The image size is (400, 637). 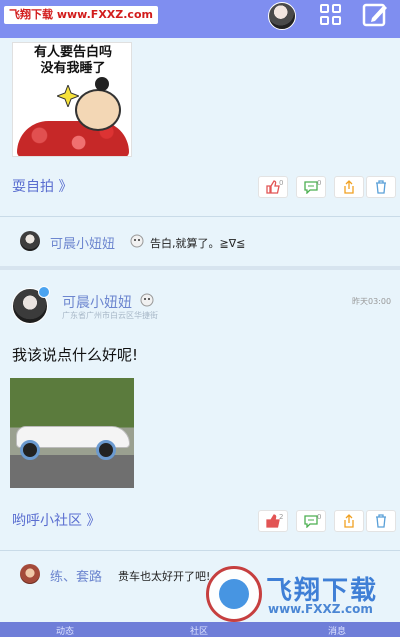 I want to click on comment-text: 贵车也太好开了吧!, so click(x=164, y=576).